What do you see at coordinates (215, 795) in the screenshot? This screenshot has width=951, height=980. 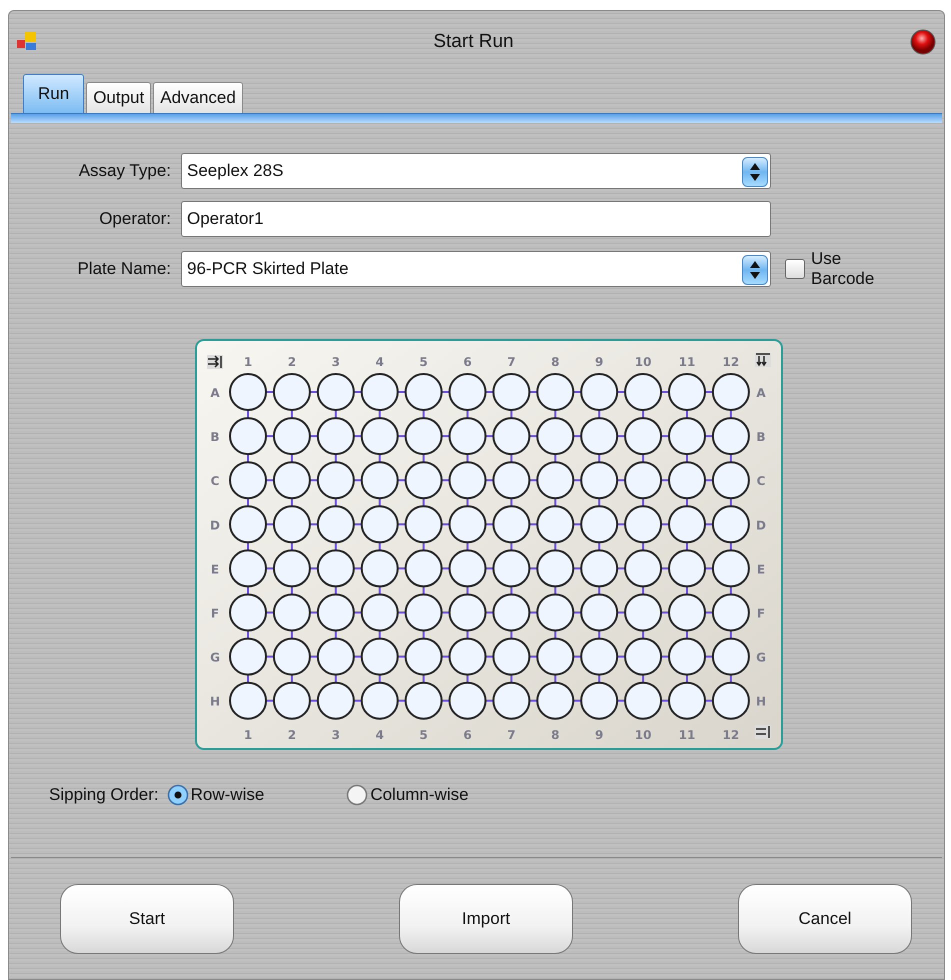 I see `radio-option: Row-wise` at bounding box center [215, 795].